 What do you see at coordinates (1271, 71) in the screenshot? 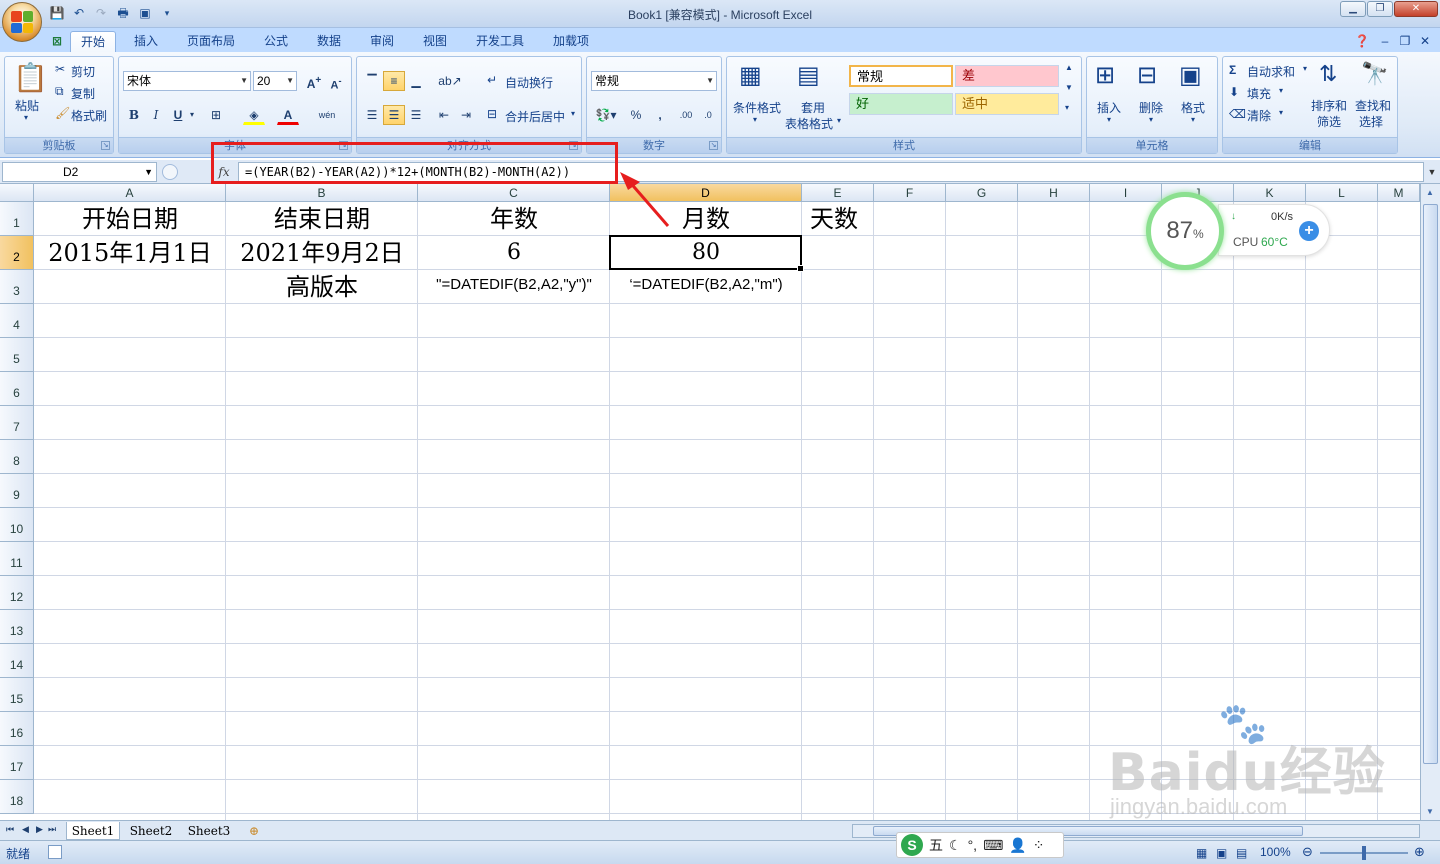
I see `autosum-button: 自动求和` at bounding box center [1271, 71].